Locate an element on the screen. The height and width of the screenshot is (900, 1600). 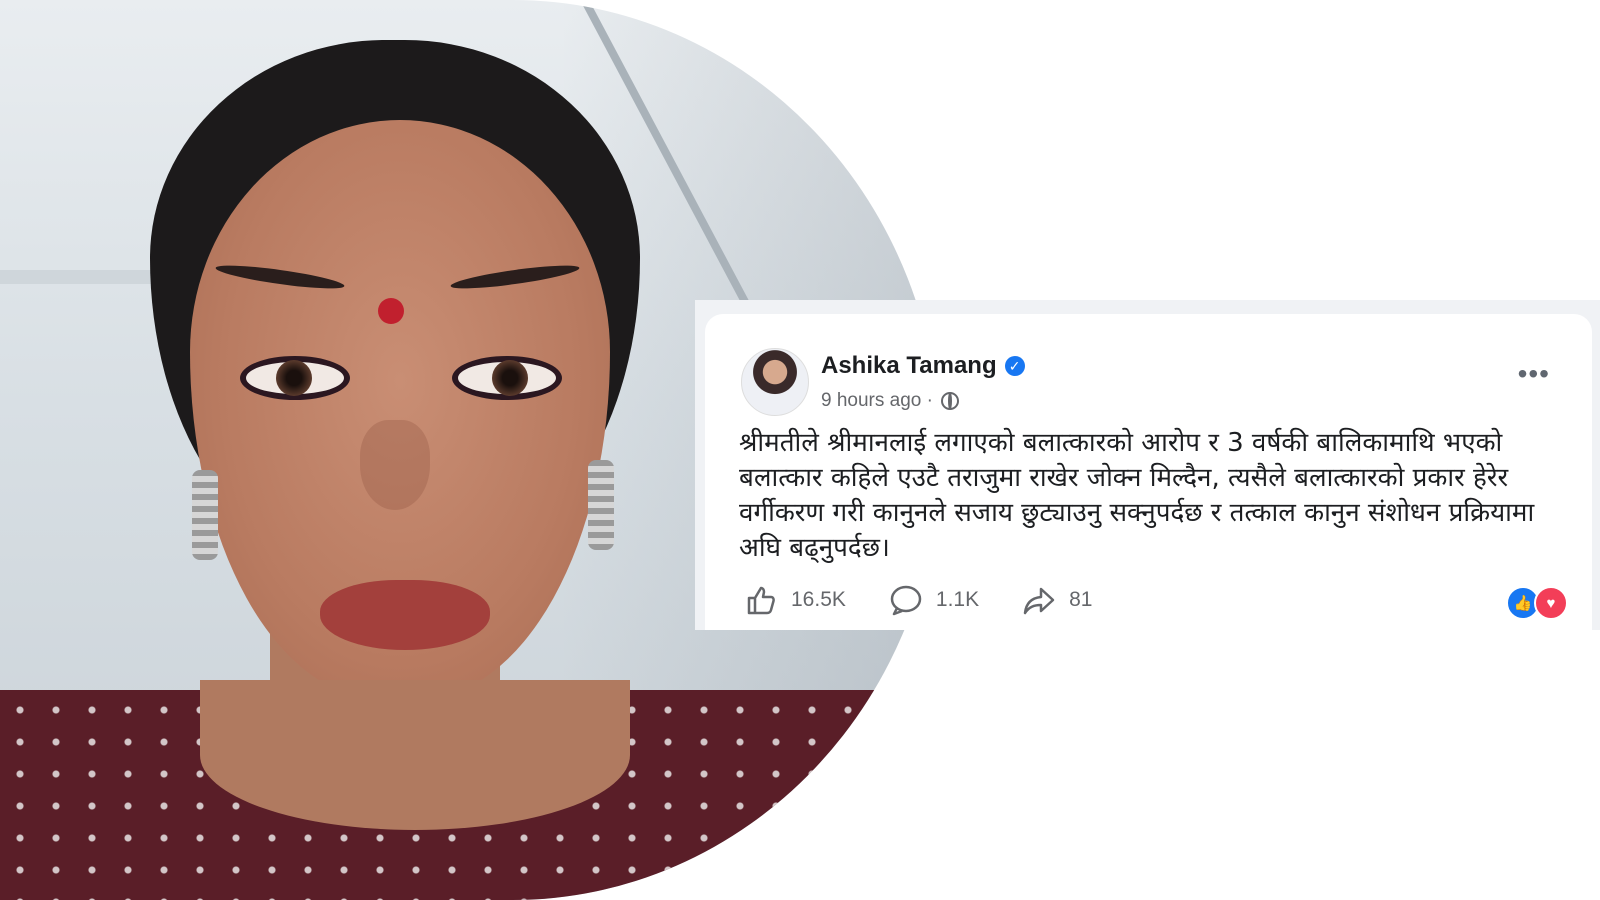
right-eye is located at coordinates (507, 378).